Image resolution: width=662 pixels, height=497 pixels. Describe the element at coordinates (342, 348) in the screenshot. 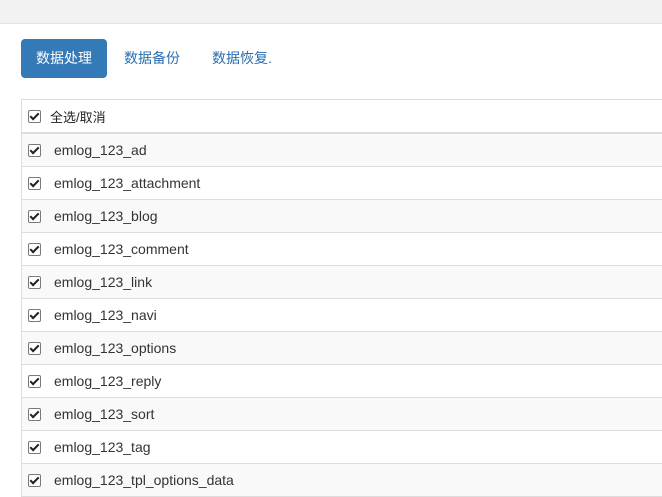

I see `table-row: emlog_123_options` at that location.